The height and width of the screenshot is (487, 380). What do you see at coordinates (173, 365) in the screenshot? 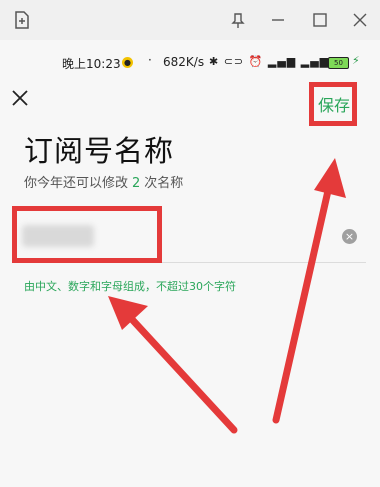
I see `arrow-to-input` at bounding box center [173, 365].